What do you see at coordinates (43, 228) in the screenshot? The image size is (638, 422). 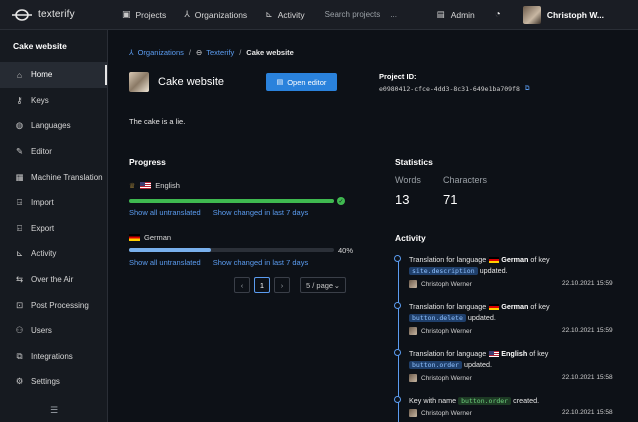 I see `sidebar-item-label: Export` at bounding box center [43, 228].